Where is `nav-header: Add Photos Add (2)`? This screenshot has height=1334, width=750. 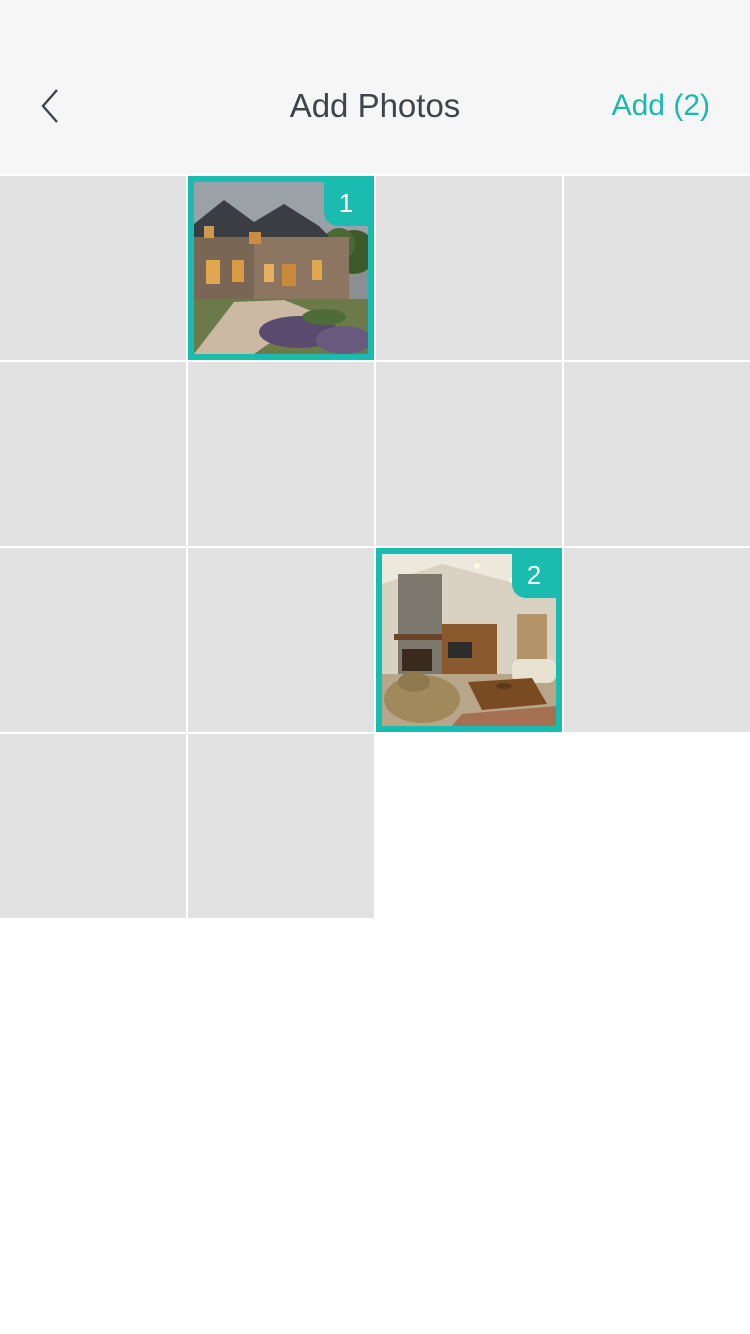 nav-header: Add Photos Add (2) is located at coordinates (375, 87).